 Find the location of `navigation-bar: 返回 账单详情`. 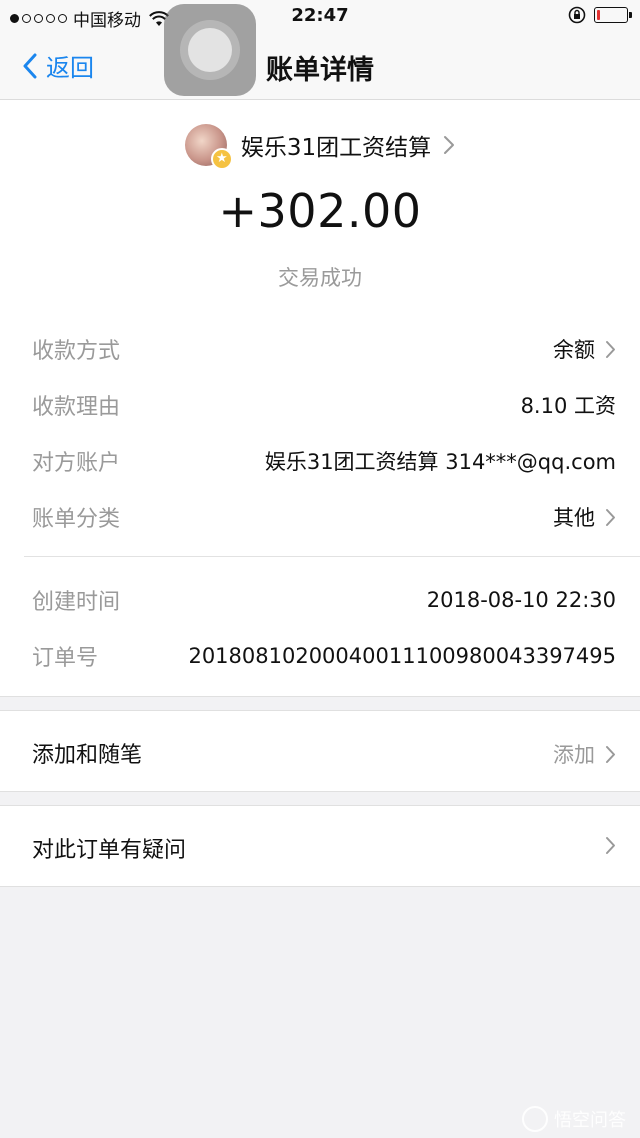

navigation-bar: 返回 账单详情 is located at coordinates (320, 67).